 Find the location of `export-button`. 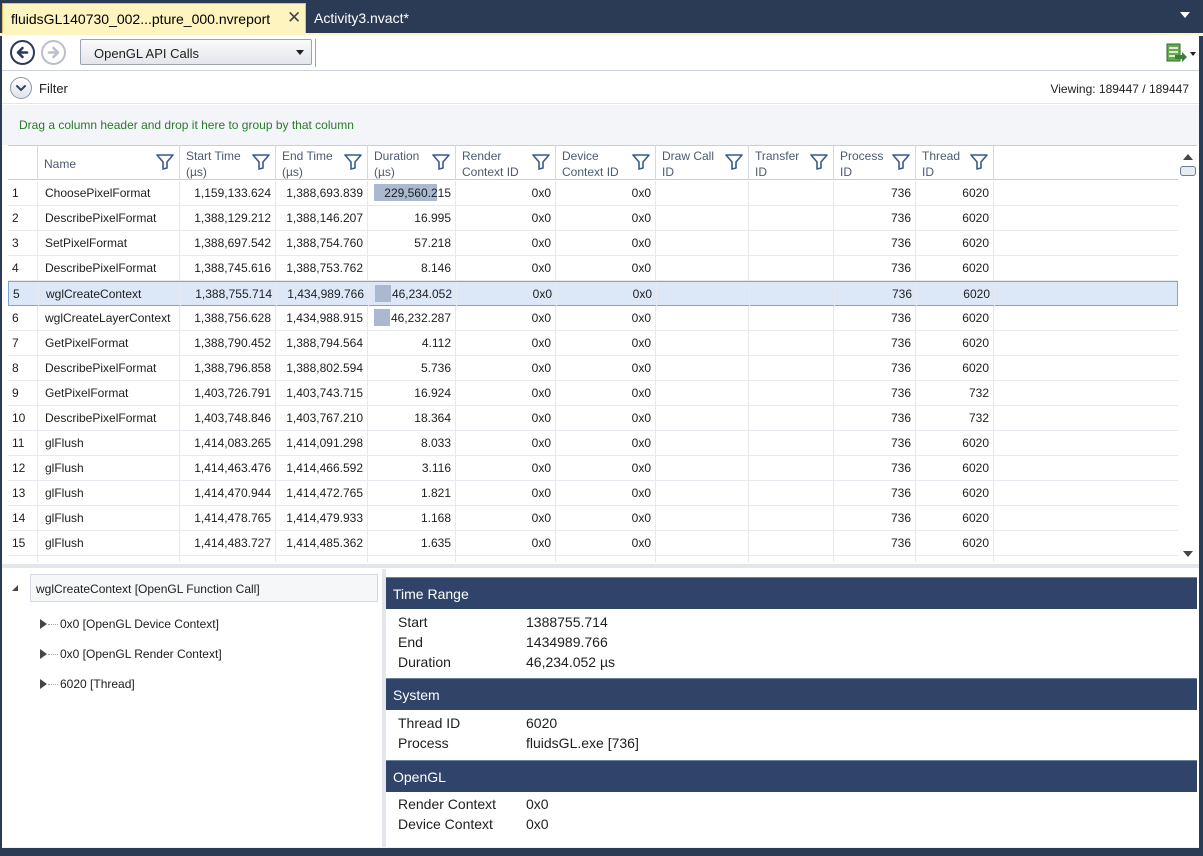

export-button is located at coordinates (1181, 53).